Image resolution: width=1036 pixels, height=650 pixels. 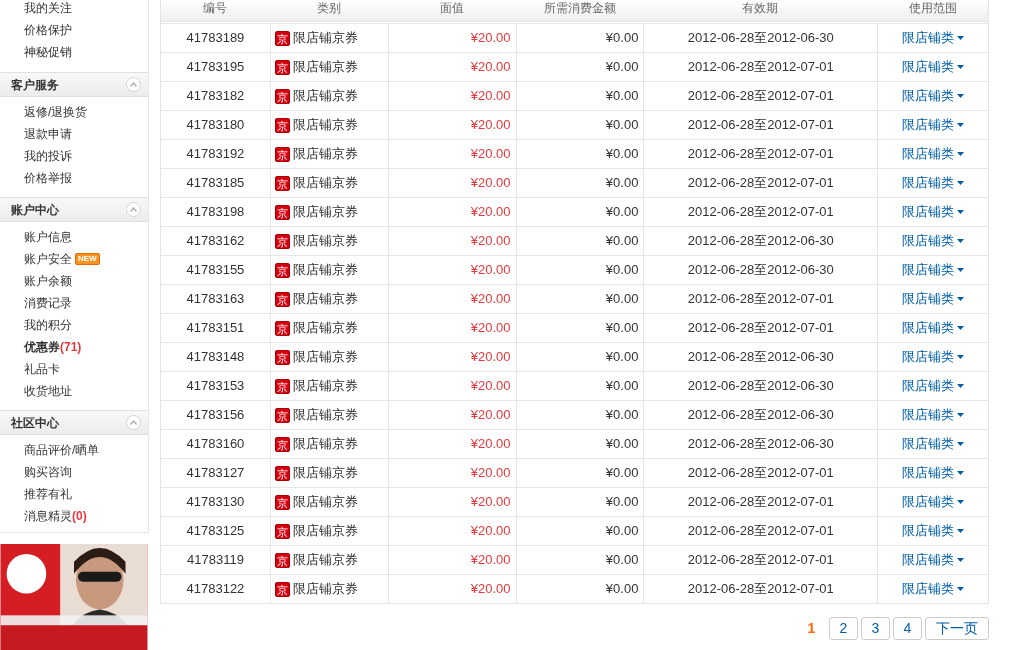 What do you see at coordinates (215, 386) in the screenshot?
I see `table-cell-text: 41783153` at bounding box center [215, 386].